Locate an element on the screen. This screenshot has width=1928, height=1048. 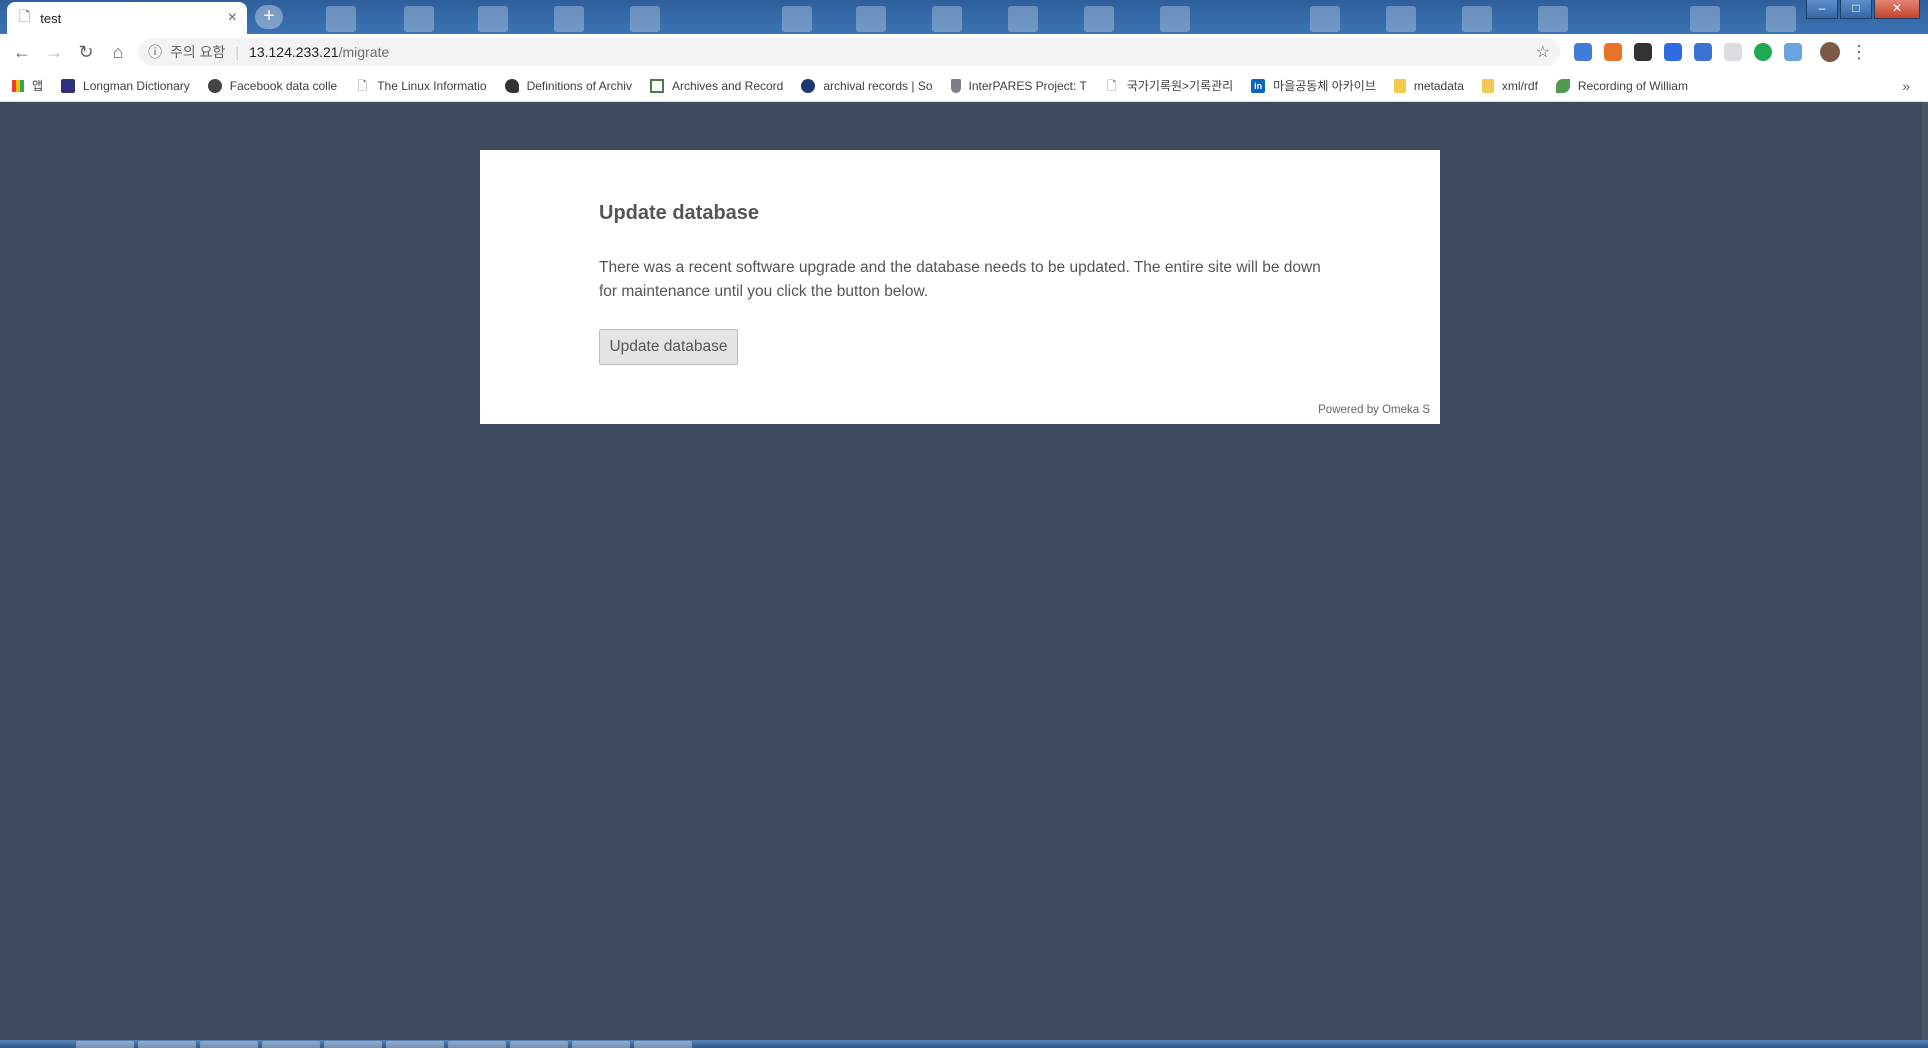
bookmark-label: The Linux Informatio is located at coordinates (432, 85).